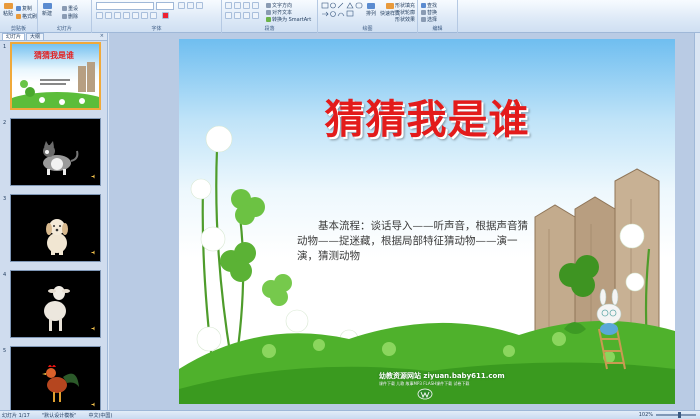 The width and height of the screenshot is (700, 419). What do you see at coordinates (18, 8) in the screenshot?
I see `copy-icon` at bounding box center [18, 8].